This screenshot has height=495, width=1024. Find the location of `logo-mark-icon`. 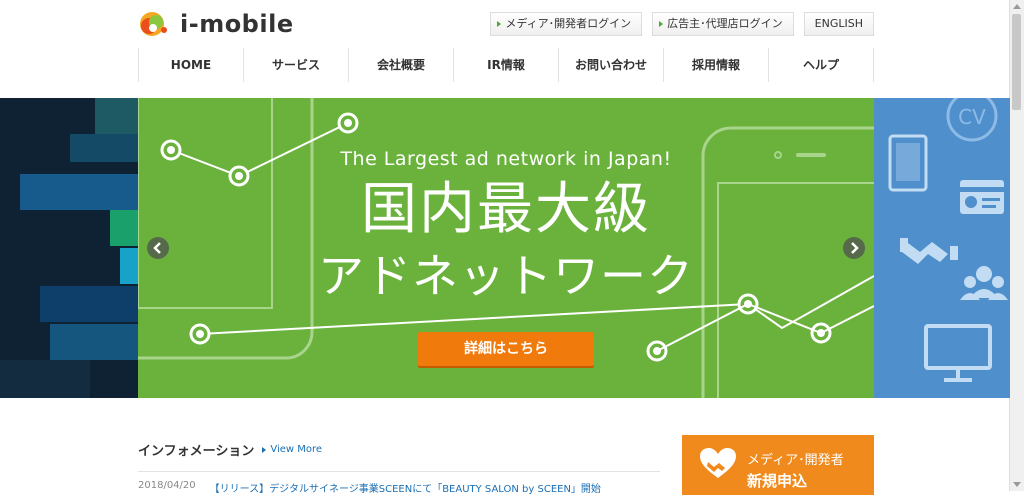

logo-mark-icon is located at coordinates (153, 24).